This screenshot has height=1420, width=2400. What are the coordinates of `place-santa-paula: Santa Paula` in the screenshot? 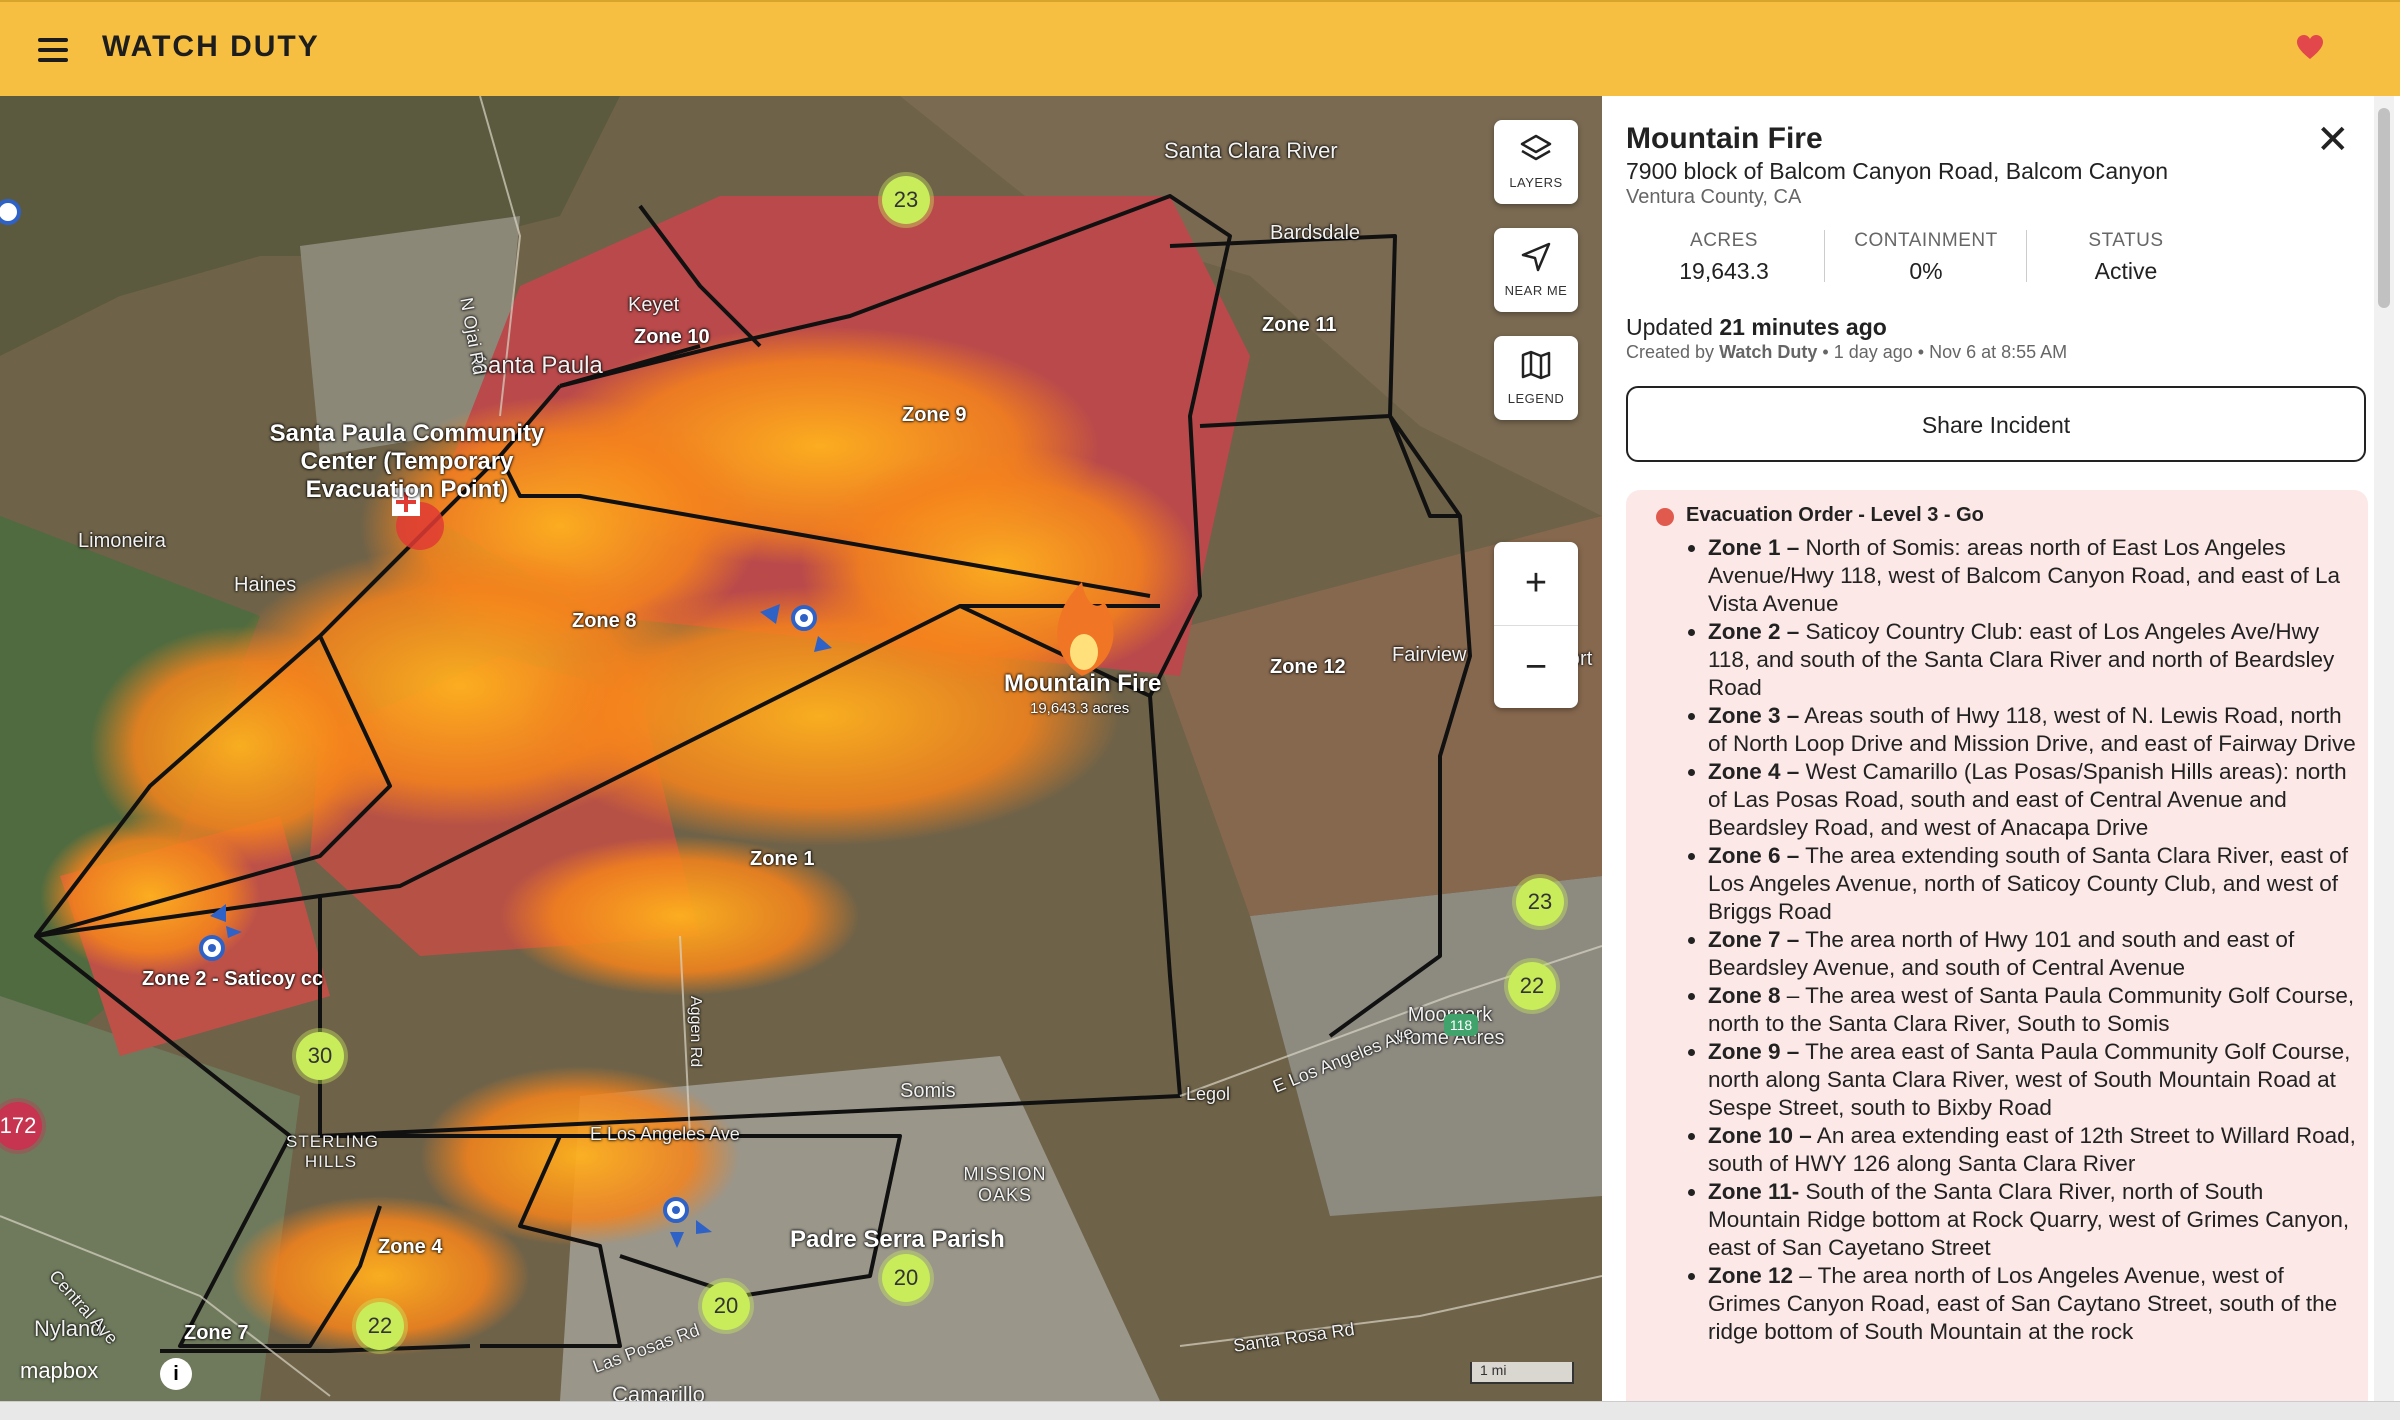 It's located at (537, 365).